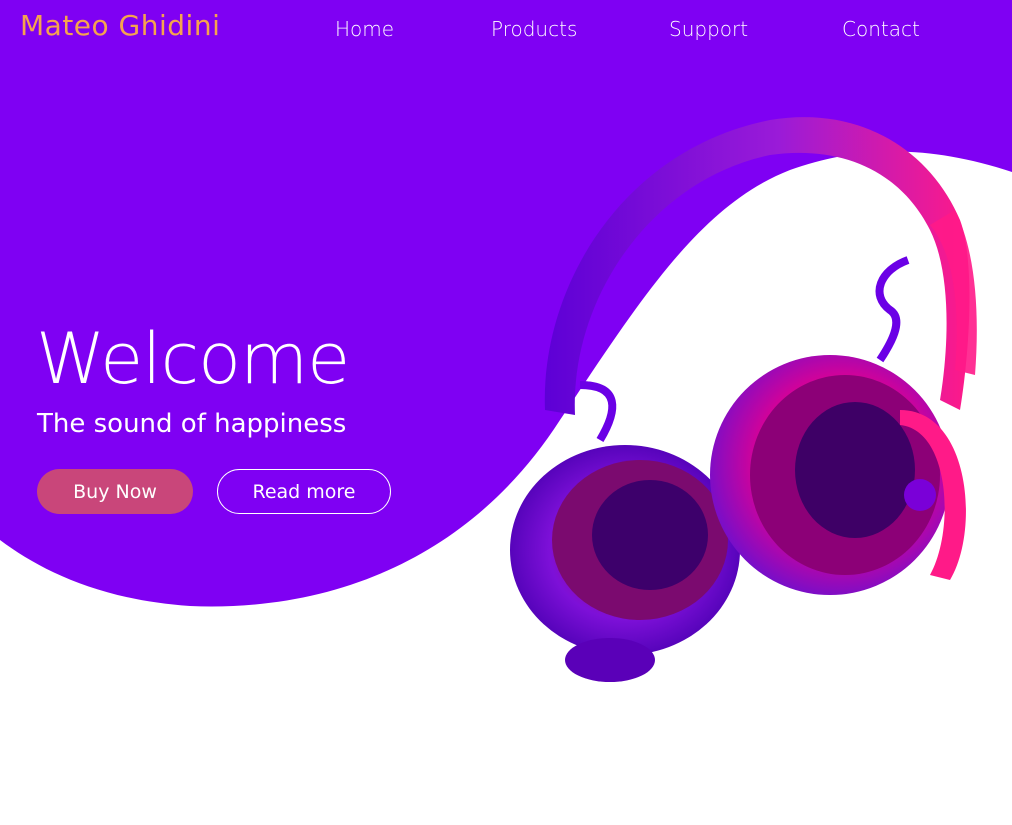 Image resolution: width=1012 pixels, height=825 pixels. Describe the element at coordinates (193, 359) in the screenshot. I see `hero-title: Welcome` at that location.